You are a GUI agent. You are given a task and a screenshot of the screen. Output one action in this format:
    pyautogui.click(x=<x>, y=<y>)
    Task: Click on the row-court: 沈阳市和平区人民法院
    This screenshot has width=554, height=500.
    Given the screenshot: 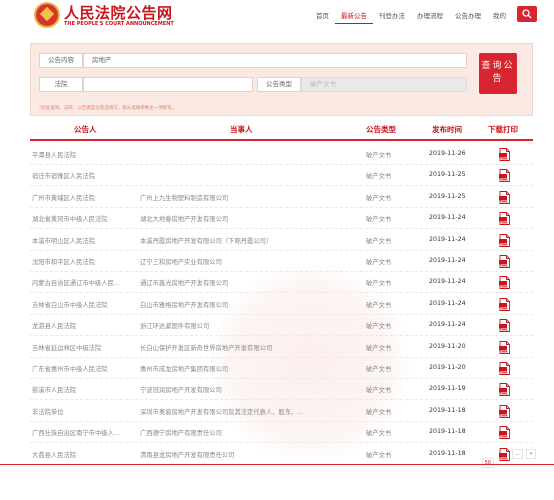 What is the action you would take?
    pyautogui.click(x=85, y=261)
    